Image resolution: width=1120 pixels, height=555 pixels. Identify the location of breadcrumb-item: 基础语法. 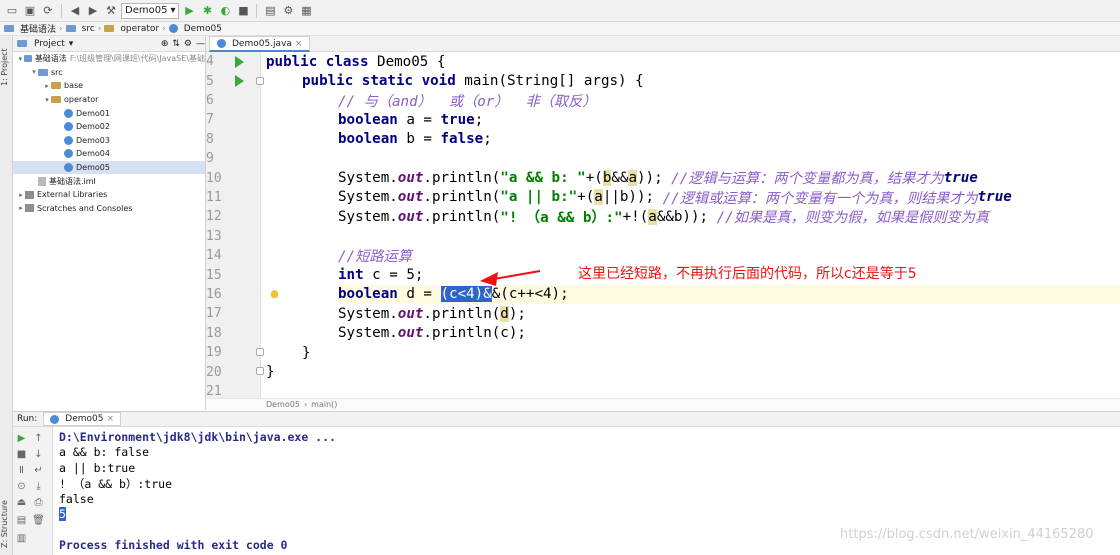
(38, 28).